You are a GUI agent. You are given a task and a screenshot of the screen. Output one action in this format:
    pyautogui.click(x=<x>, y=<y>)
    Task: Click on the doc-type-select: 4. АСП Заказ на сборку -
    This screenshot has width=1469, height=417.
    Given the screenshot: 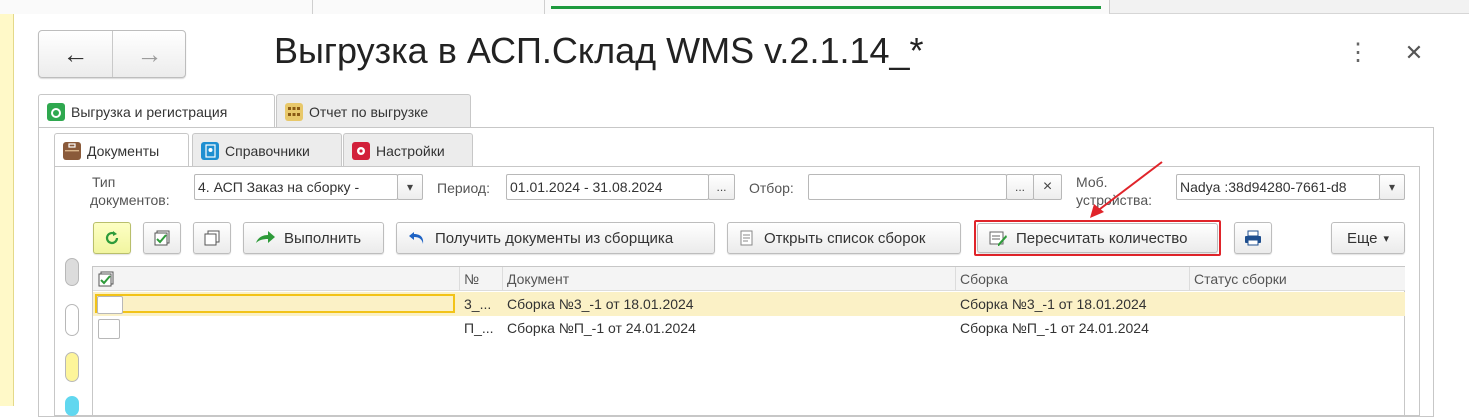 What is the action you would take?
    pyautogui.click(x=296, y=187)
    